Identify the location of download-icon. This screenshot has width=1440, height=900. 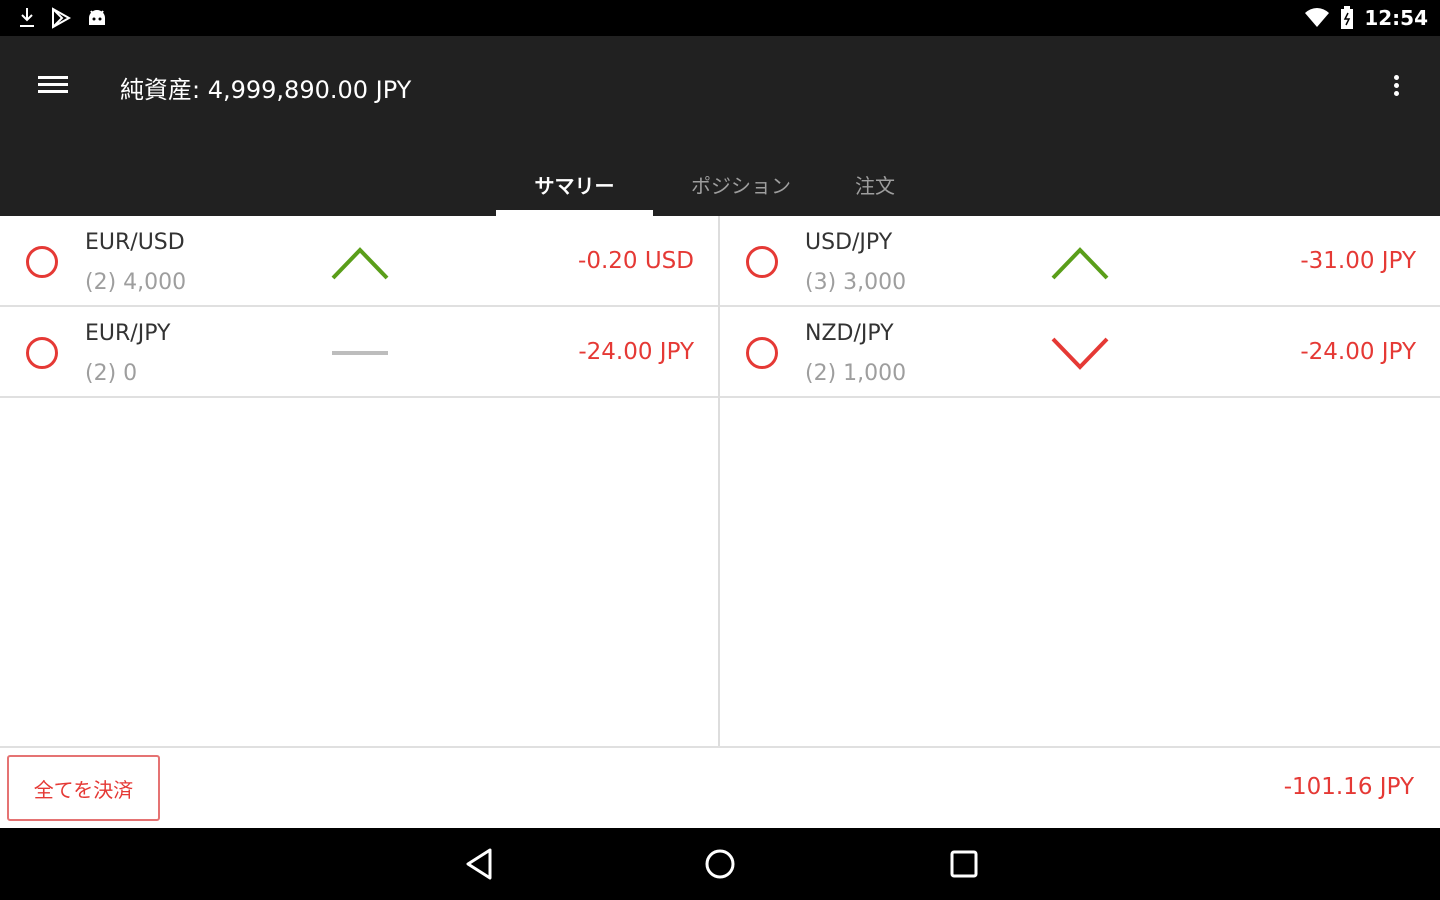
(27, 17).